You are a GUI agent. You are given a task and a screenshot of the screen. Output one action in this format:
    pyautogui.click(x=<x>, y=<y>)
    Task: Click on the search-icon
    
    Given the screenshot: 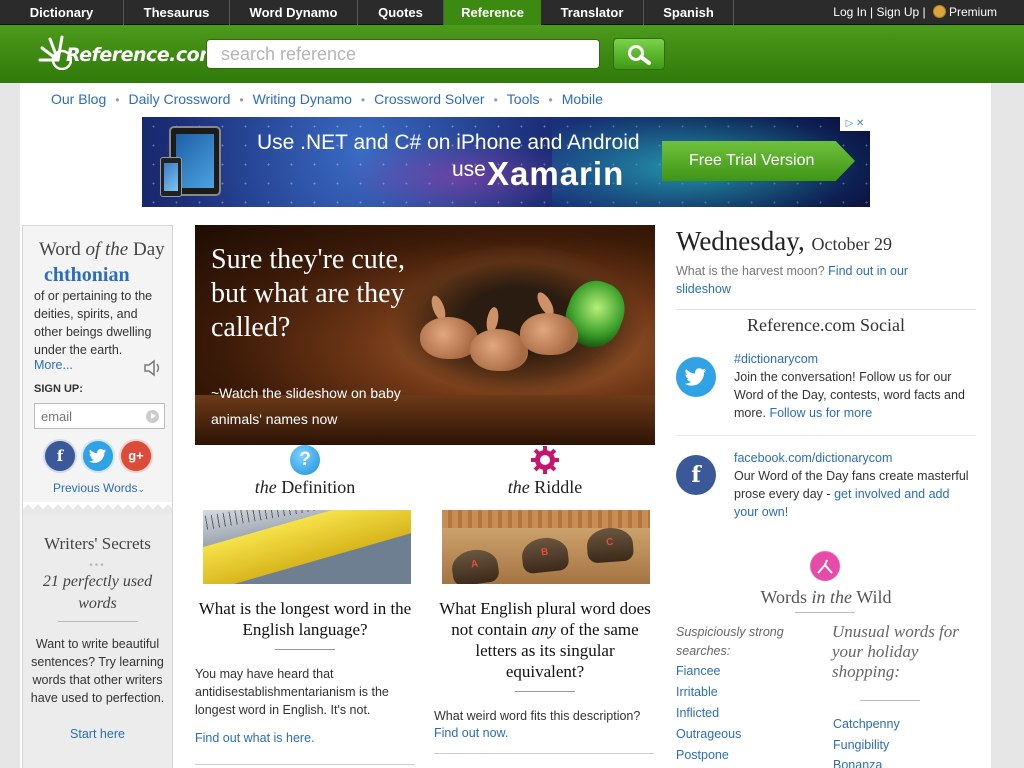 What is the action you would take?
    pyautogui.click(x=639, y=55)
    